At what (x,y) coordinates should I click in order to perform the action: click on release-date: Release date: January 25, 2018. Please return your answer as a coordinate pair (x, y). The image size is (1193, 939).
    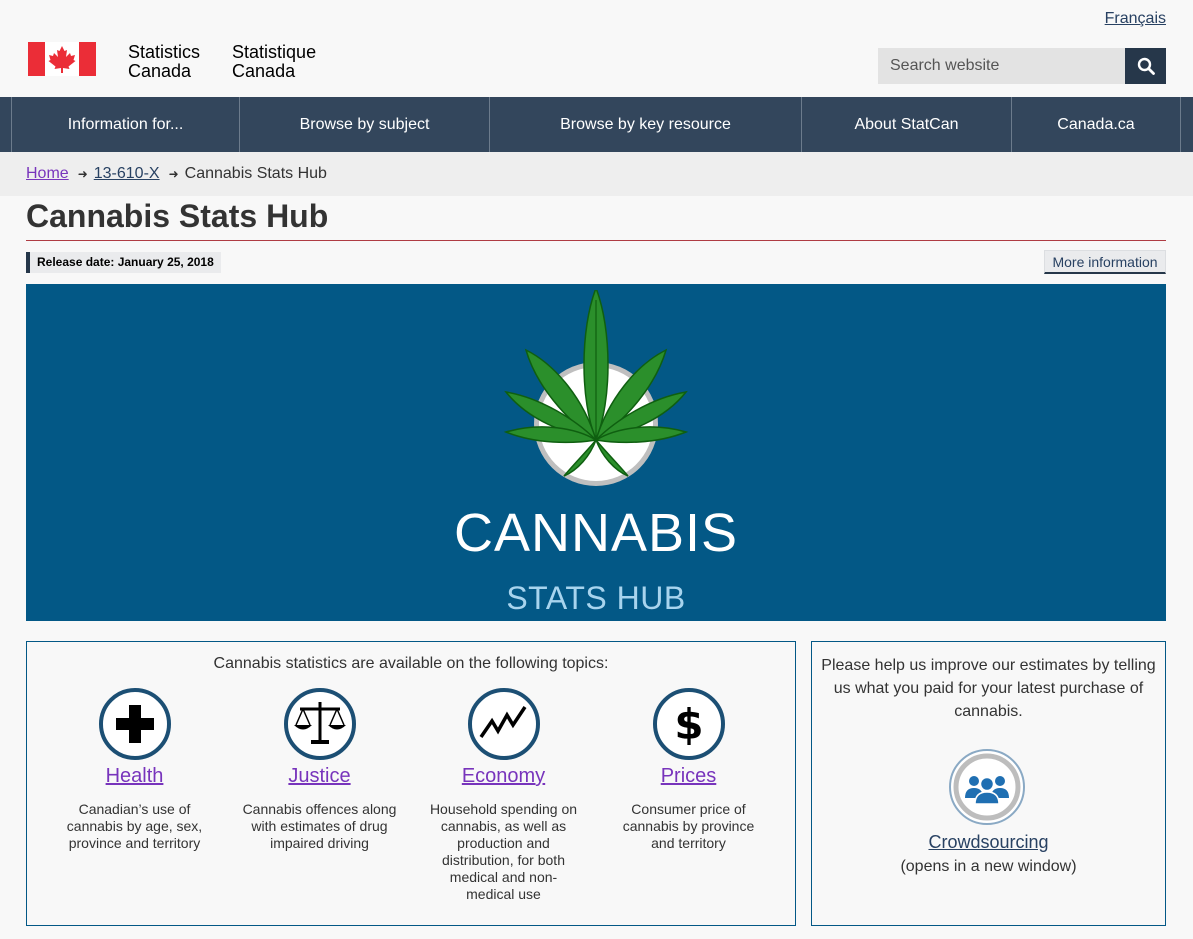
    Looking at the image, I should click on (123, 262).